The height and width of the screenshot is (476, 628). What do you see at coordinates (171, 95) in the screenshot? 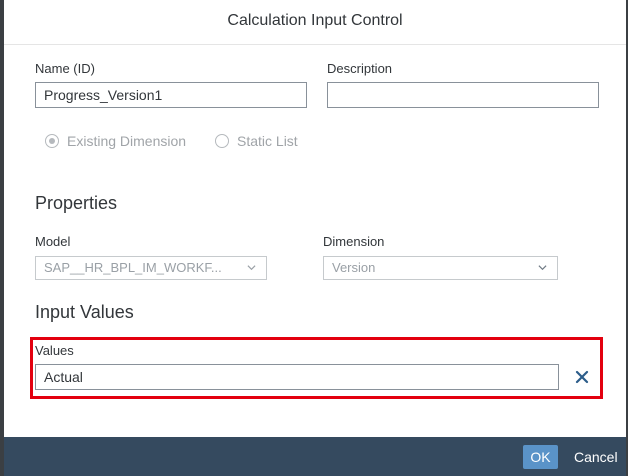
I see `name-input: Progress_Version1` at bounding box center [171, 95].